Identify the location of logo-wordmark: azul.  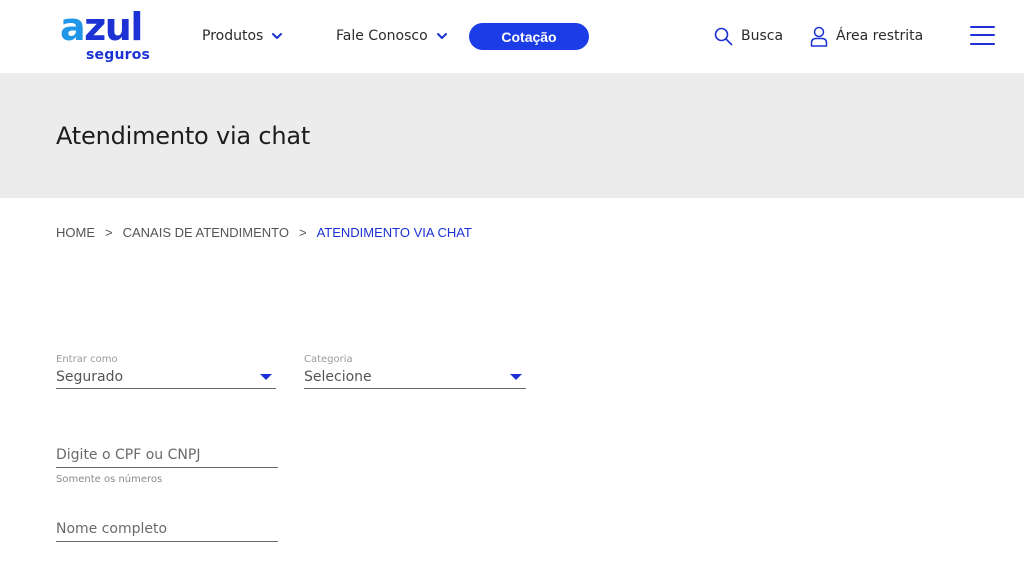
(101, 27).